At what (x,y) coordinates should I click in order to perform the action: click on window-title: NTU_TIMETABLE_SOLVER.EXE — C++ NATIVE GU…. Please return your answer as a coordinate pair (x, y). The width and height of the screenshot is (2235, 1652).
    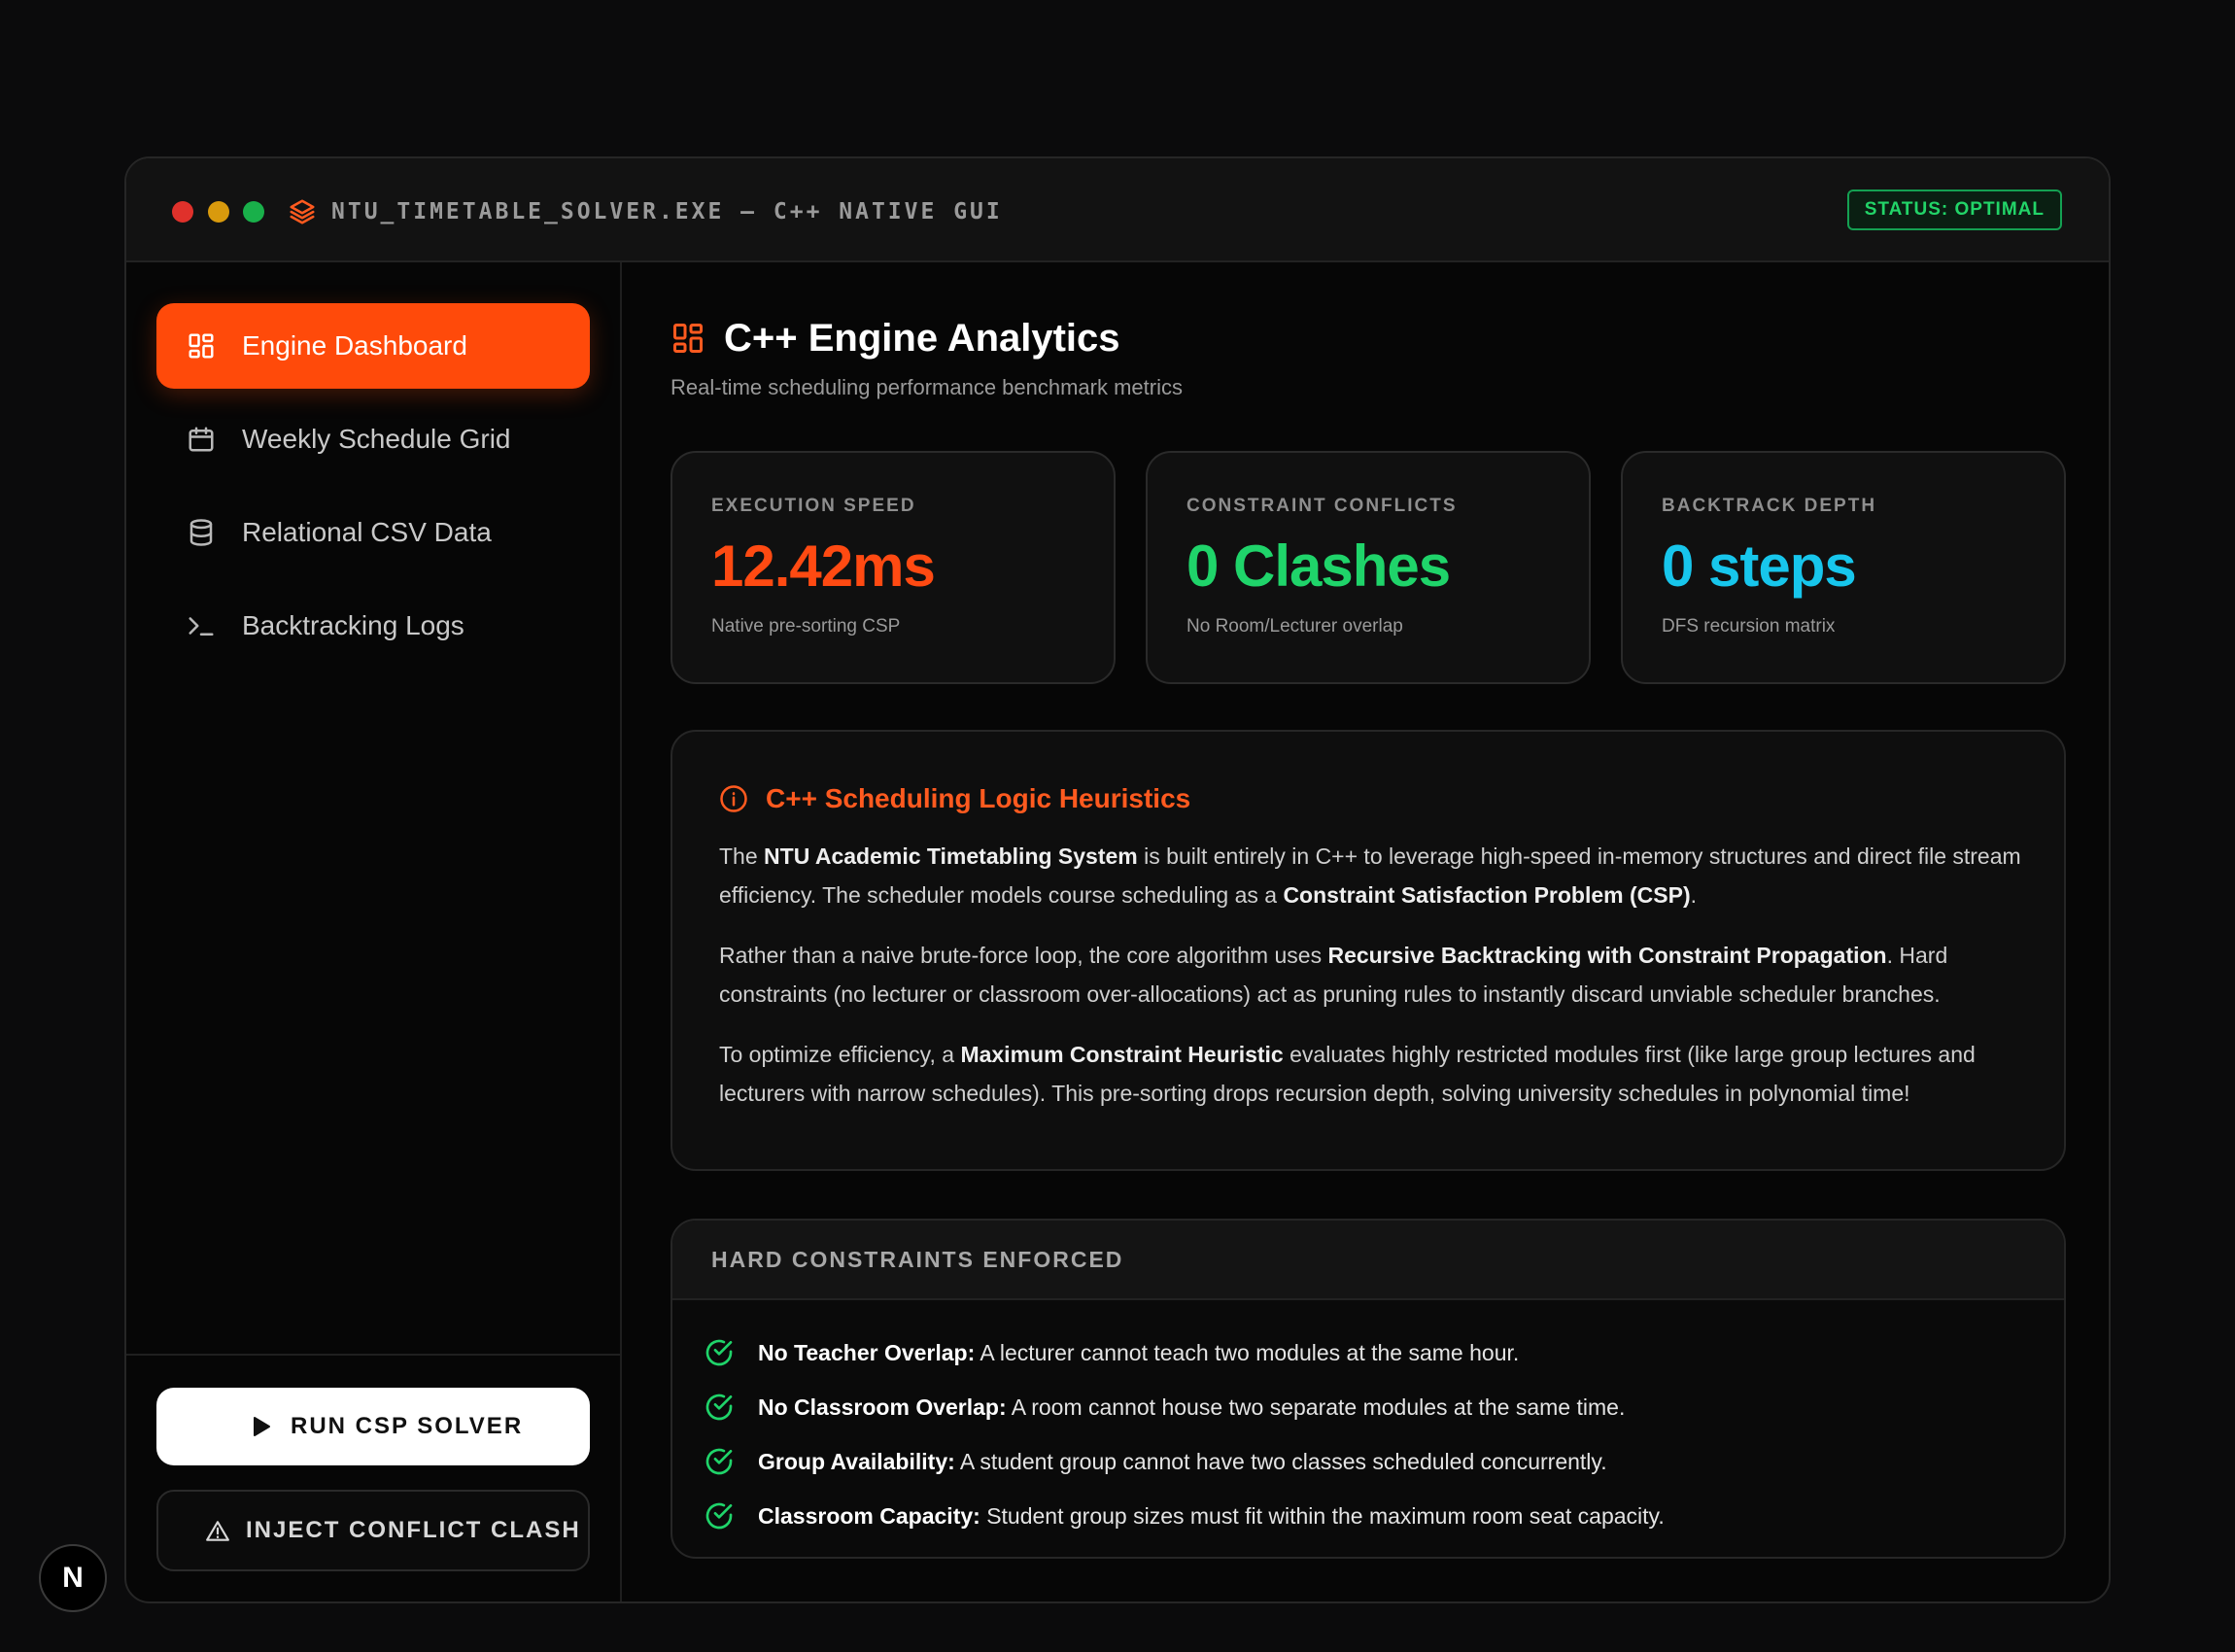
    Looking at the image, I should click on (667, 212).